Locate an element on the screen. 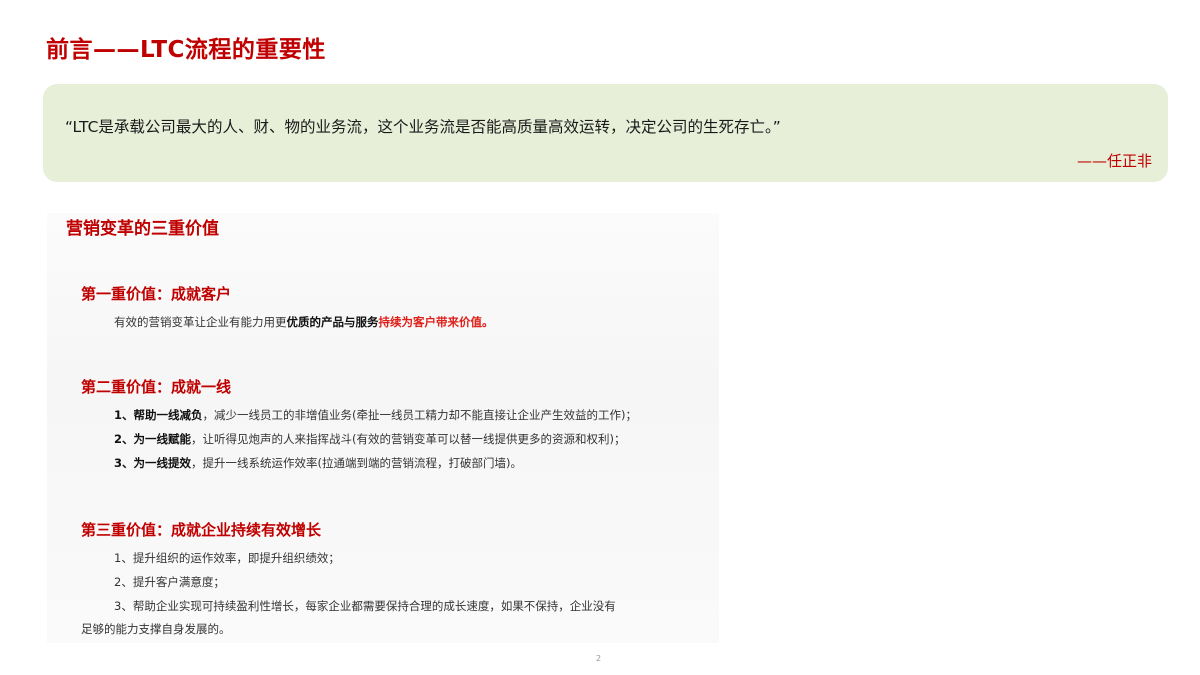  section-heading: 营销变革的三重价值 is located at coordinates (142, 229).